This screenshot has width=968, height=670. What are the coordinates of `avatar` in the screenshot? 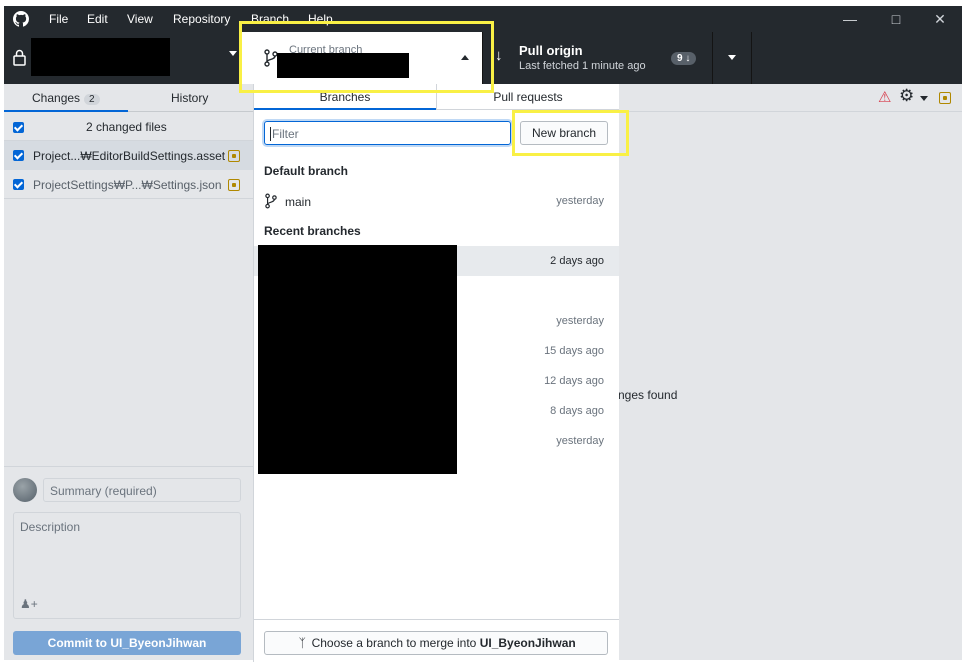 It's located at (25, 490).